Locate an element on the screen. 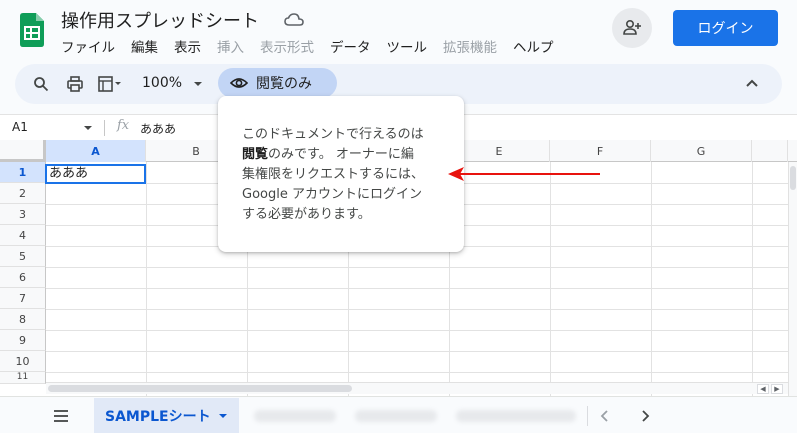 The image size is (797, 433). row-header-3: 3 is located at coordinates (23, 214).